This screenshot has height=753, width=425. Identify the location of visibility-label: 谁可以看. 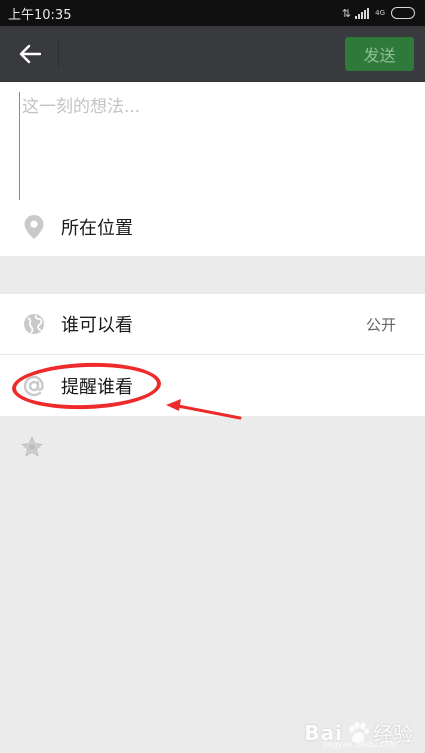
(97, 325).